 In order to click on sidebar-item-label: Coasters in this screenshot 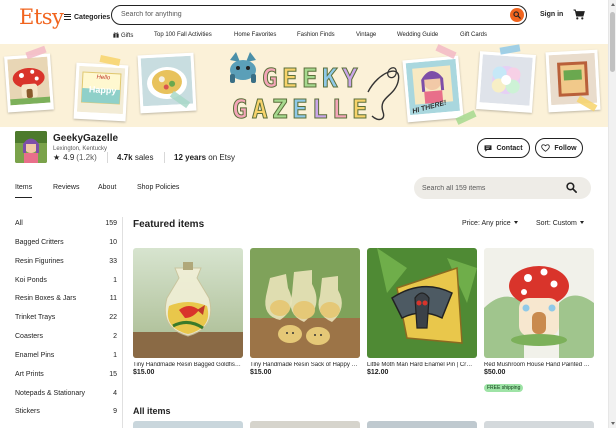, I will do `click(29, 336)`.